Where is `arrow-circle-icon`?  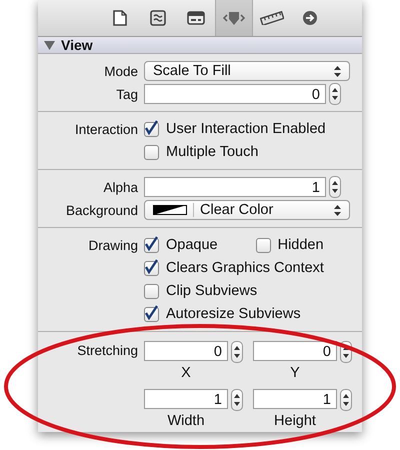
arrow-circle-icon is located at coordinates (310, 18).